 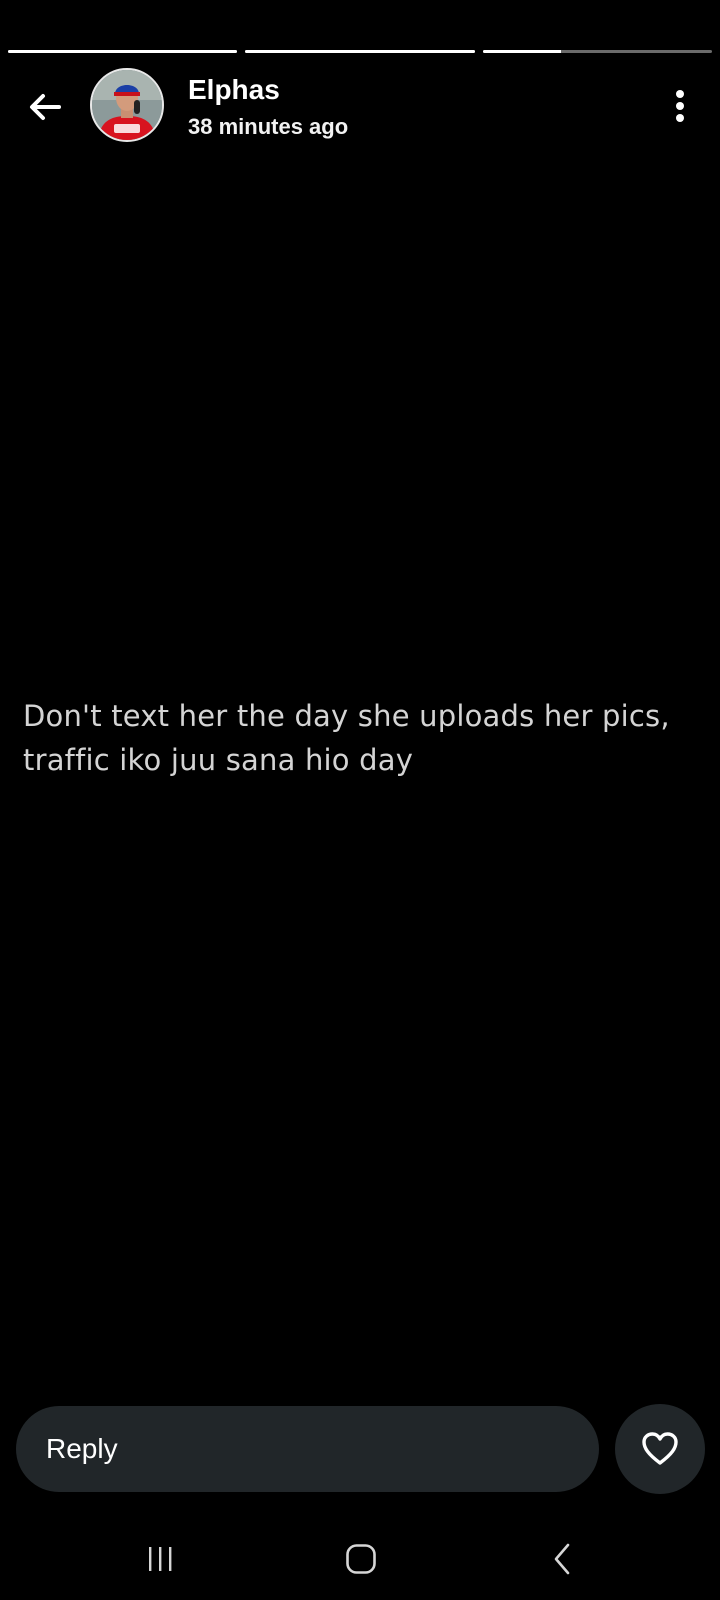 I want to click on system-nav-bar, so click(x=360, y=1559).